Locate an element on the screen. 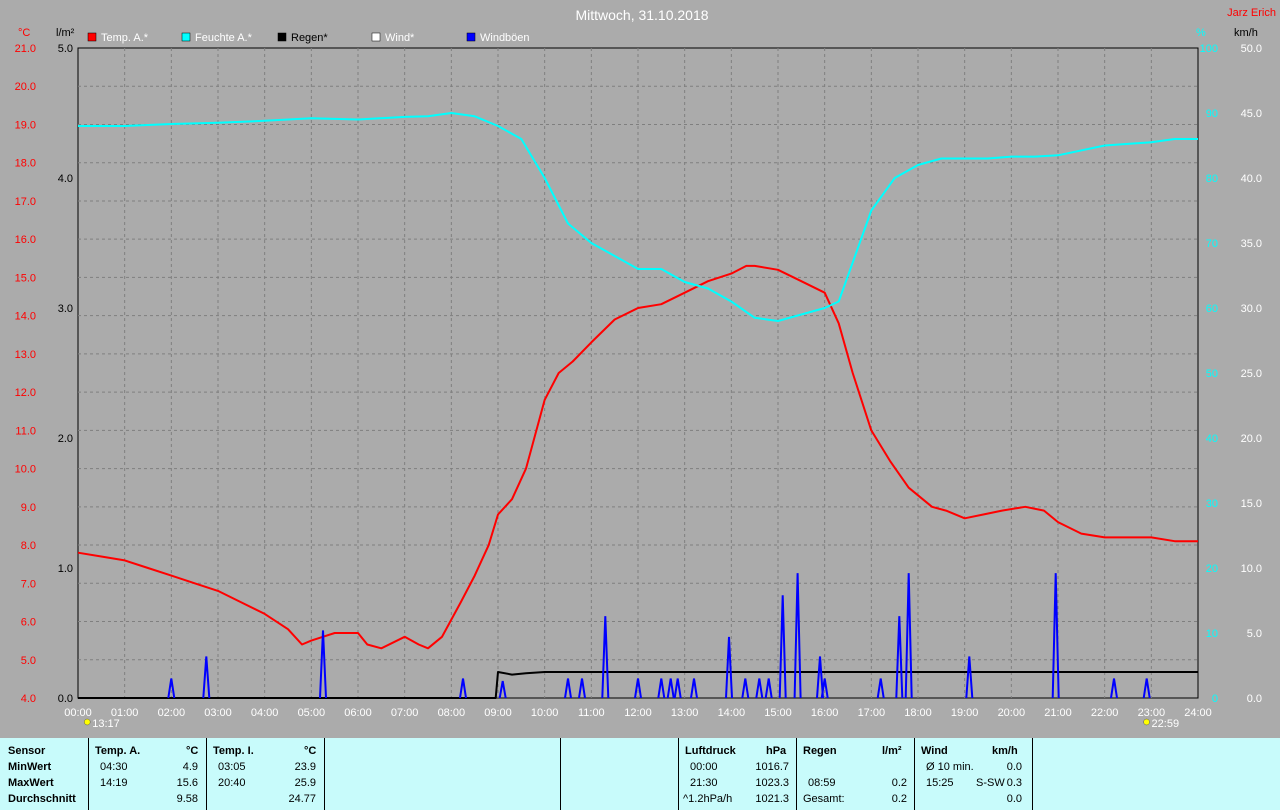  humidity-tick-label: 100 is located at coordinates (1209, 49).